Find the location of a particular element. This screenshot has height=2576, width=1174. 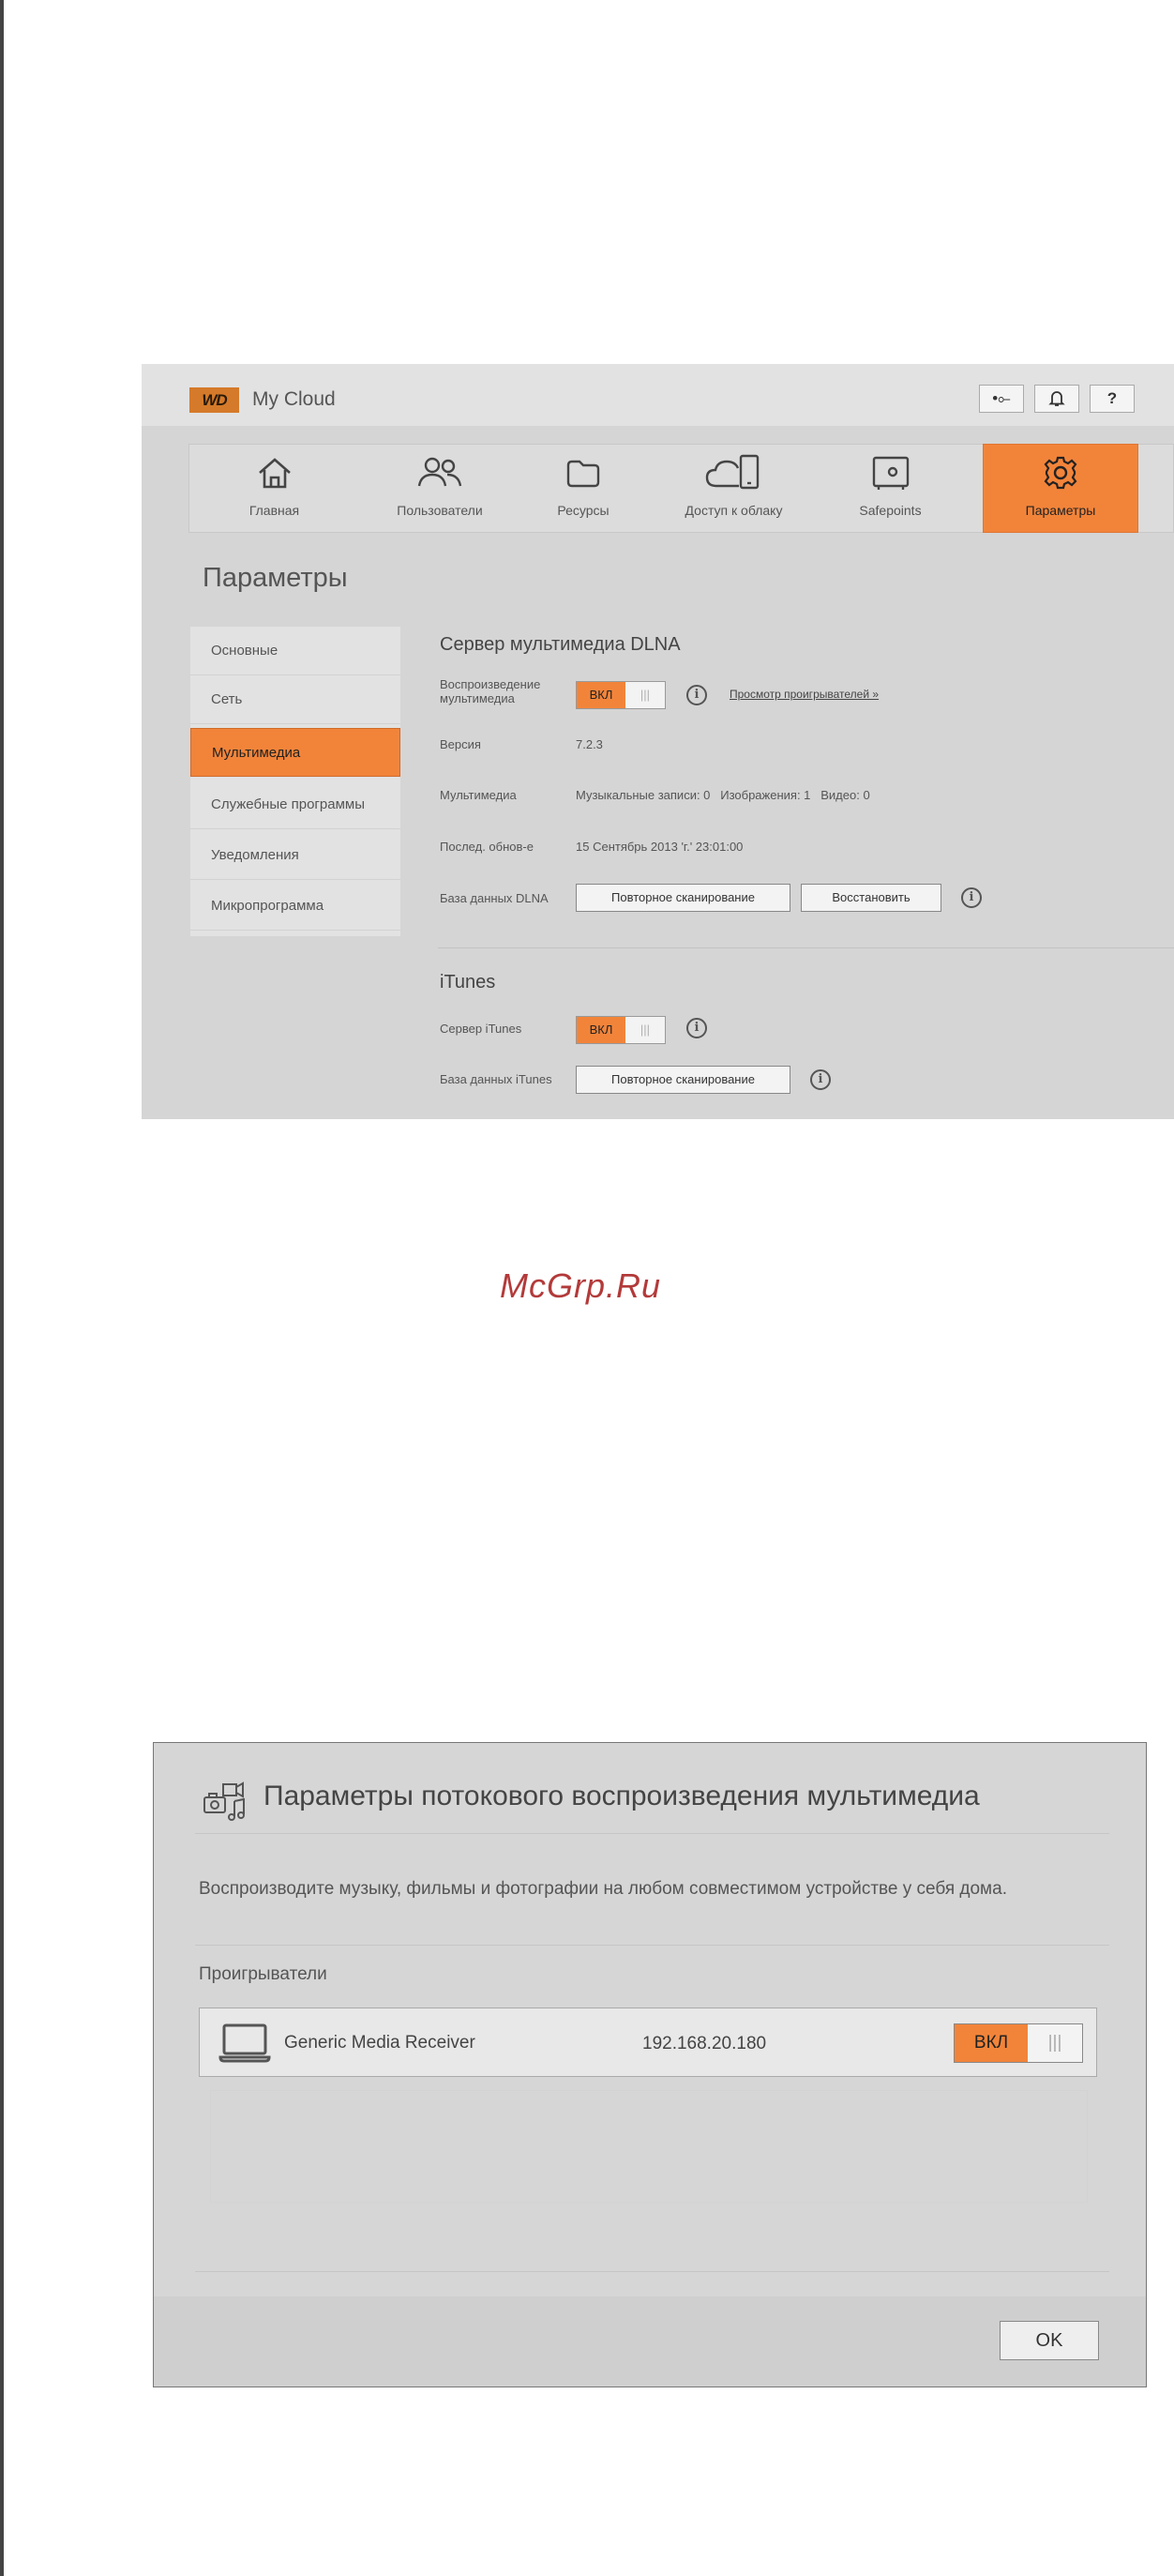

notifications-button is located at coordinates (1056, 399).